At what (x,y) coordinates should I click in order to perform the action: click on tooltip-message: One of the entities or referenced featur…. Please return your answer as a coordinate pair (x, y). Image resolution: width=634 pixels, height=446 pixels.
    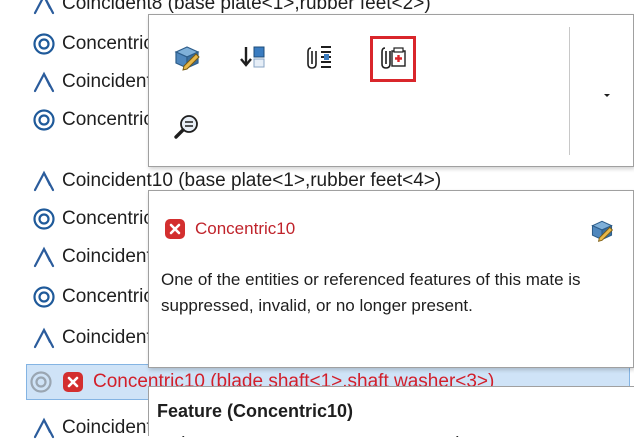
    Looking at the image, I should click on (371, 292).